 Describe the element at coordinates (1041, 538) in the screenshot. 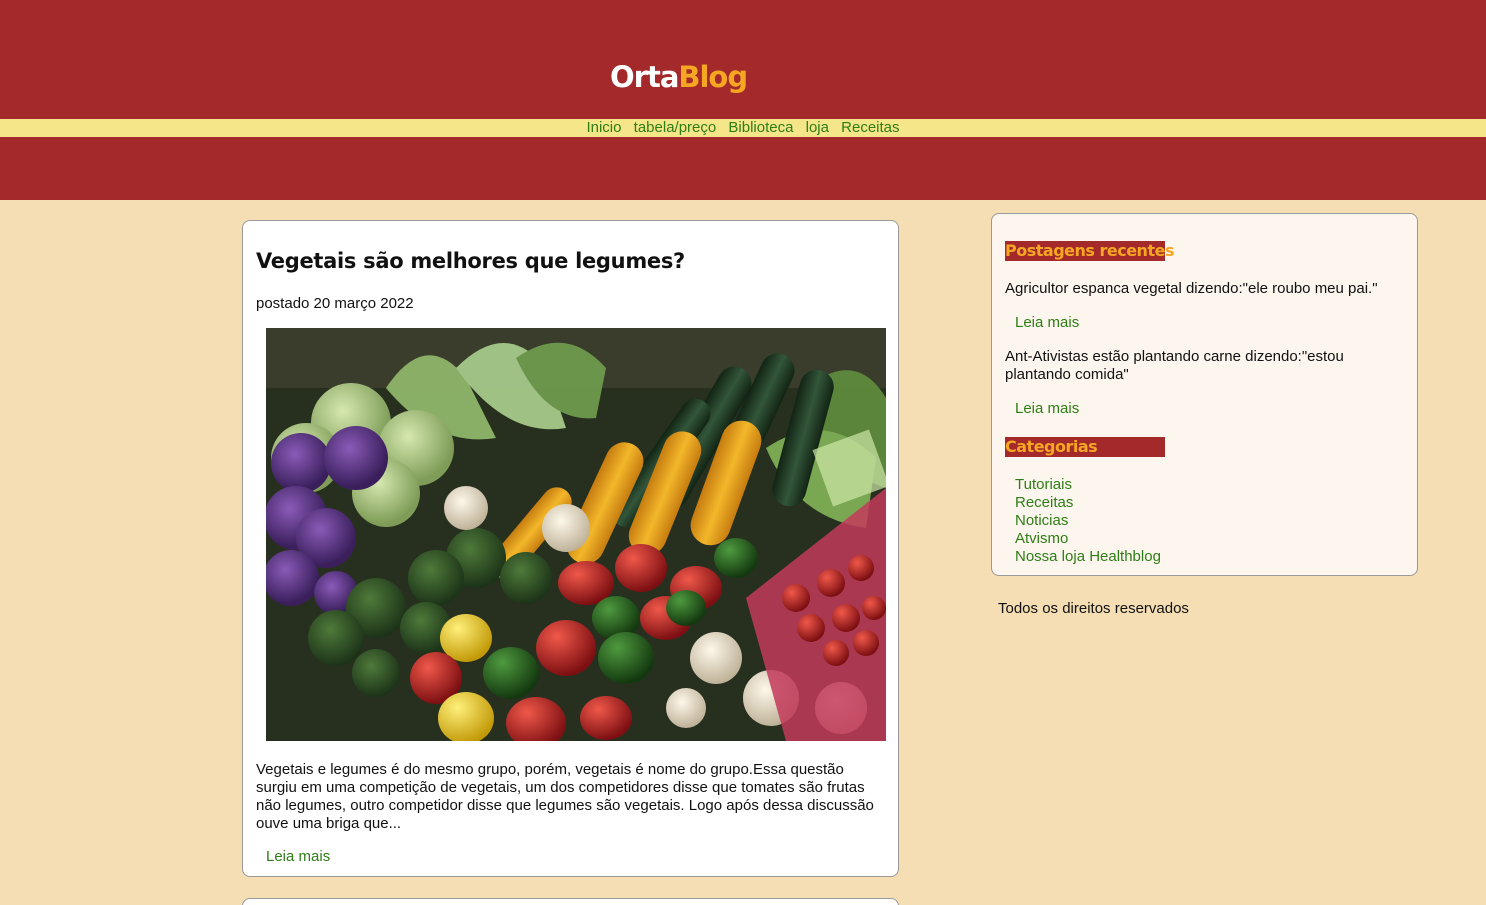

I see `category-link-atvismo: Atvismo` at that location.